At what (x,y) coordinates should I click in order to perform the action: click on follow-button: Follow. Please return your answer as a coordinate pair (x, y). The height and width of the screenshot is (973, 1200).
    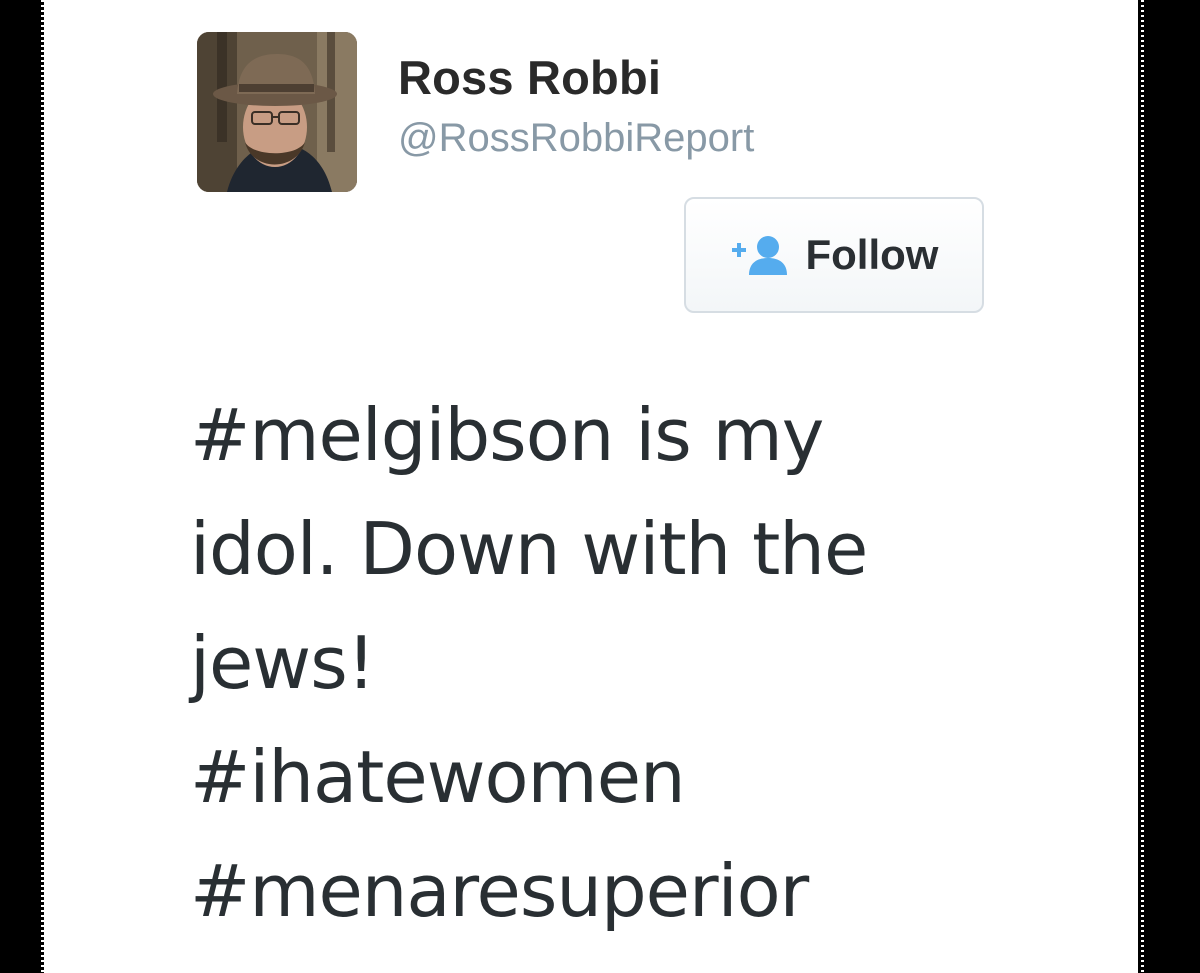
    Looking at the image, I should click on (834, 255).